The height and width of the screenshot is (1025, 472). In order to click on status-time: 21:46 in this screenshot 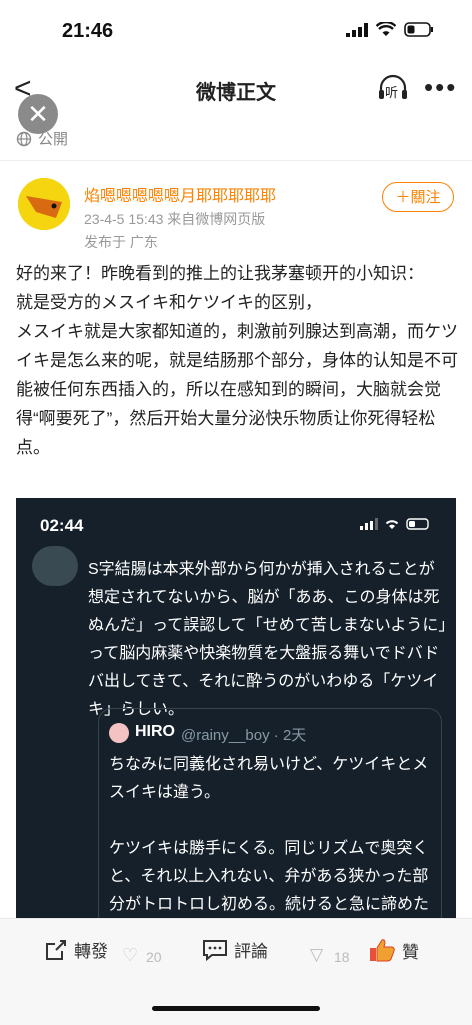, I will do `click(88, 31)`.